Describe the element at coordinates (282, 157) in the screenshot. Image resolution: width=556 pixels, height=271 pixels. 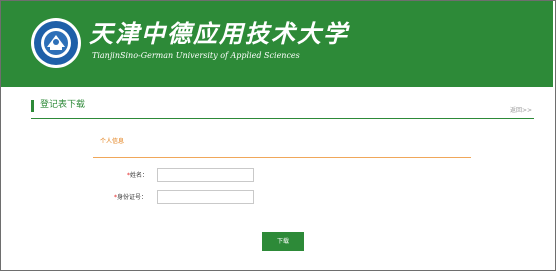
I see `panel-divider` at that location.